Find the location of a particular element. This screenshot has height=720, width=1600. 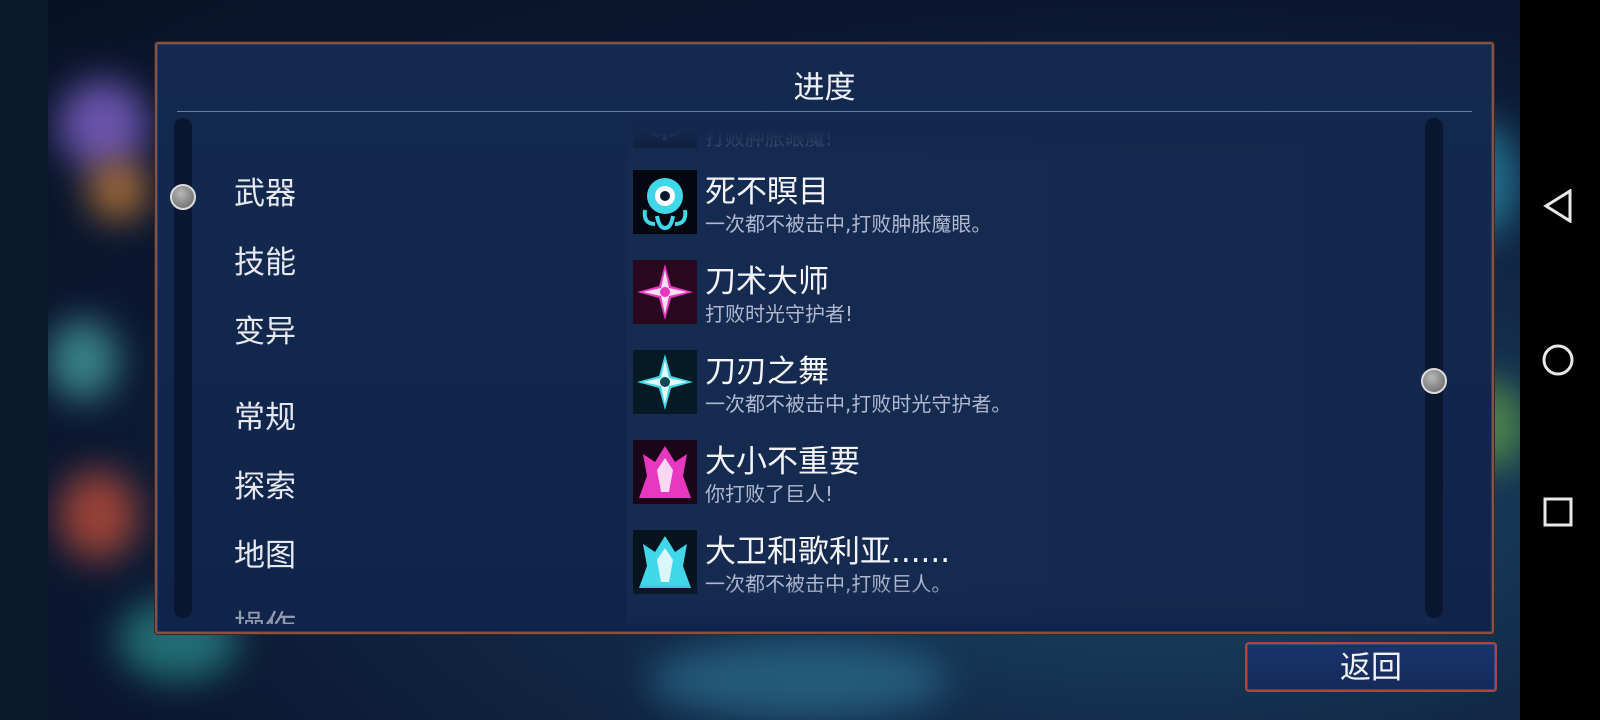

achievement-name: 刀术大师 is located at coordinates (767, 282).